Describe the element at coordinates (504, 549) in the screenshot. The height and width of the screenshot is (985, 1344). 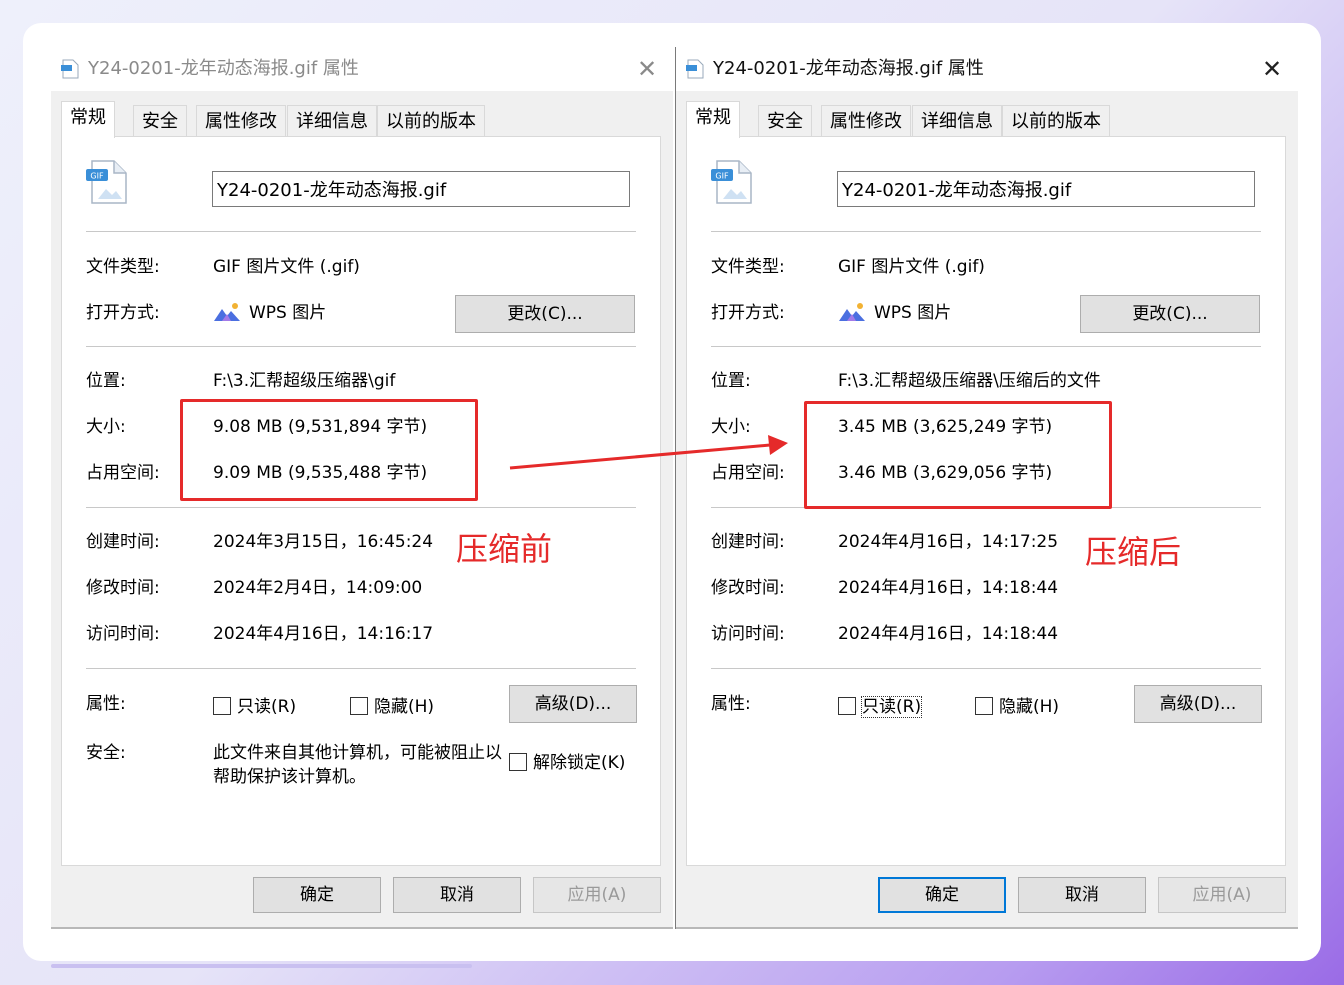
I see `label-before: 压缩前` at that location.